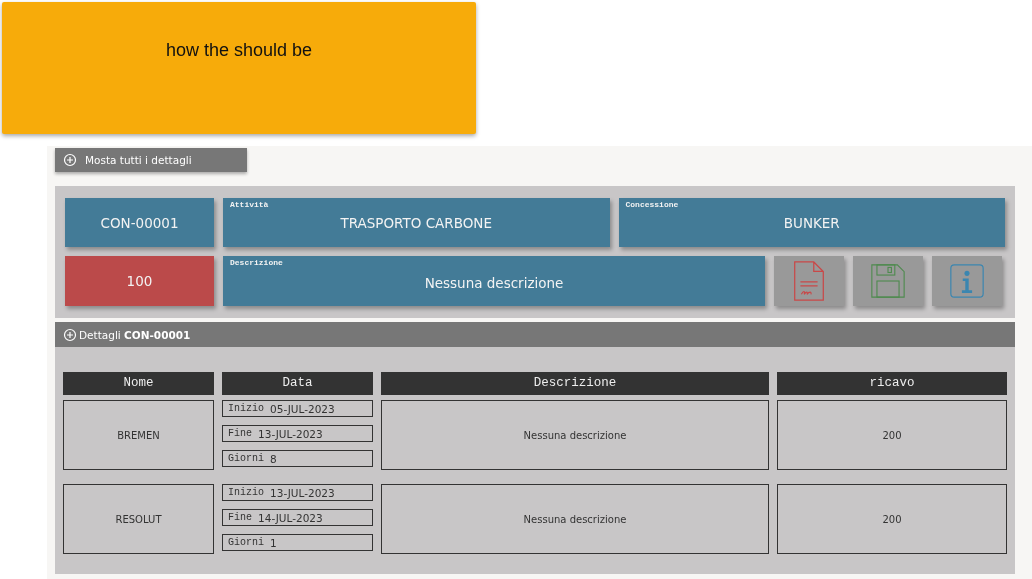 This screenshot has height=579, width=1032. What do you see at coordinates (892, 383) in the screenshot?
I see `column-header: ricavo` at bounding box center [892, 383].